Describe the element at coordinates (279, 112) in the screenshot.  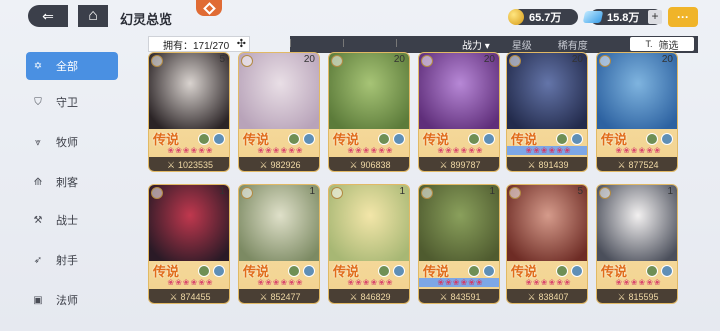
I see `character-card: 20 传说 ❀ ❀ ❀ ❀ ❀ ❀ ⚔ 982926` at that location.